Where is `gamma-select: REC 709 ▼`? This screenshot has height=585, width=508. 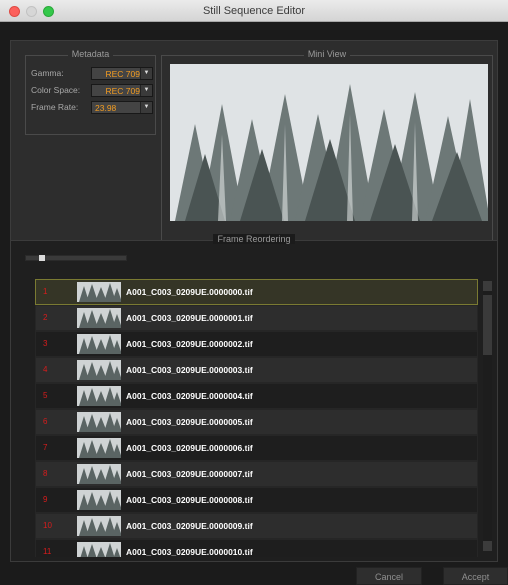 gamma-select: REC 709 ▼ is located at coordinates (122, 73).